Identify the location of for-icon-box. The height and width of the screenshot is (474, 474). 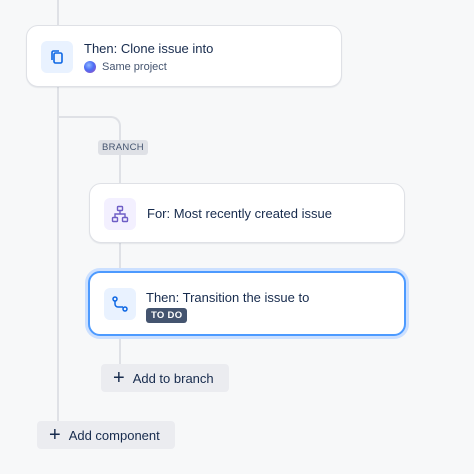
(120, 214).